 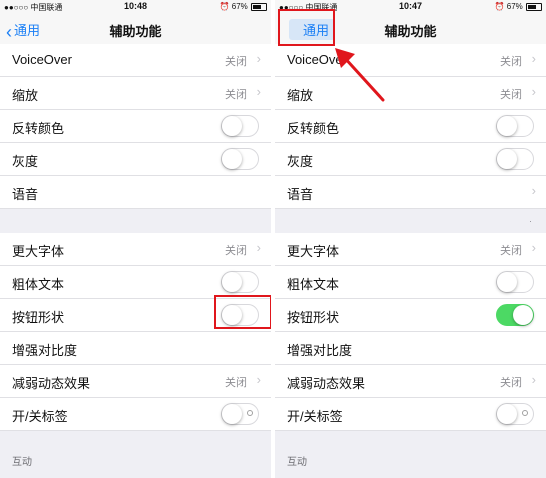 What do you see at coordinates (135, 7) in the screenshot?
I see `status-bar: ●●○○○ 中国联通 10:48 ⏰ 67%` at bounding box center [135, 7].